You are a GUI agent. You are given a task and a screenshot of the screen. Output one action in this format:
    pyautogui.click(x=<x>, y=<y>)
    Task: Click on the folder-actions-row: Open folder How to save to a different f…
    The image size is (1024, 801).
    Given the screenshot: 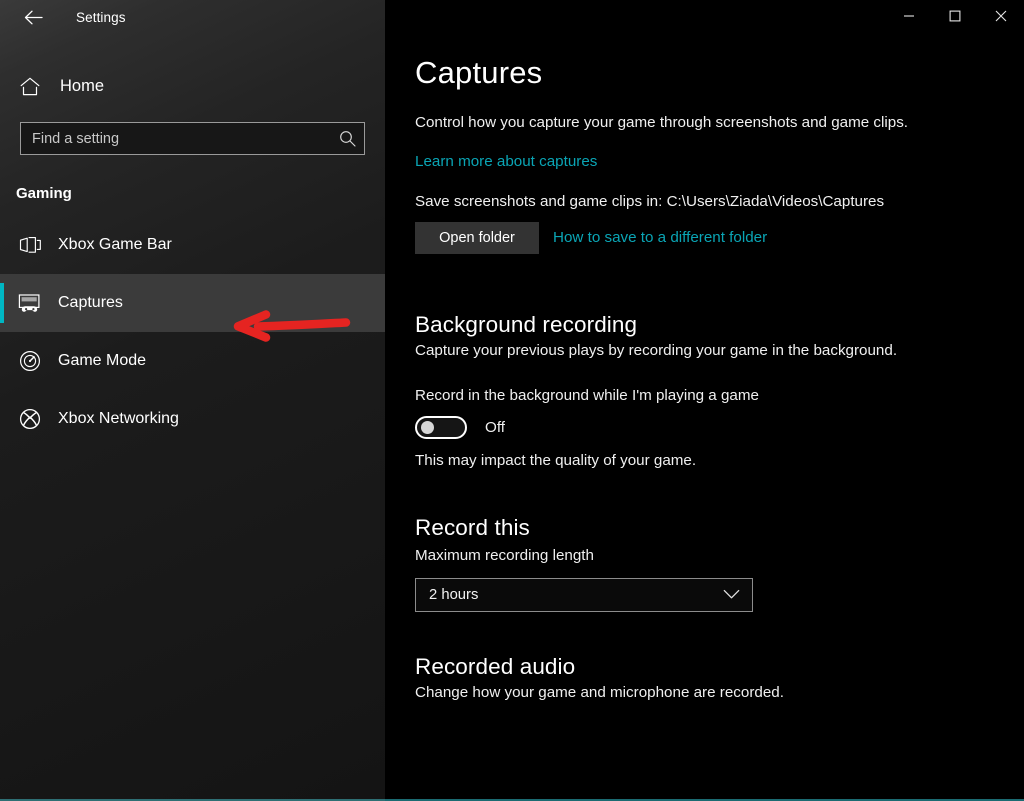 What is the action you would take?
    pyautogui.click(x=719, y=237)
    